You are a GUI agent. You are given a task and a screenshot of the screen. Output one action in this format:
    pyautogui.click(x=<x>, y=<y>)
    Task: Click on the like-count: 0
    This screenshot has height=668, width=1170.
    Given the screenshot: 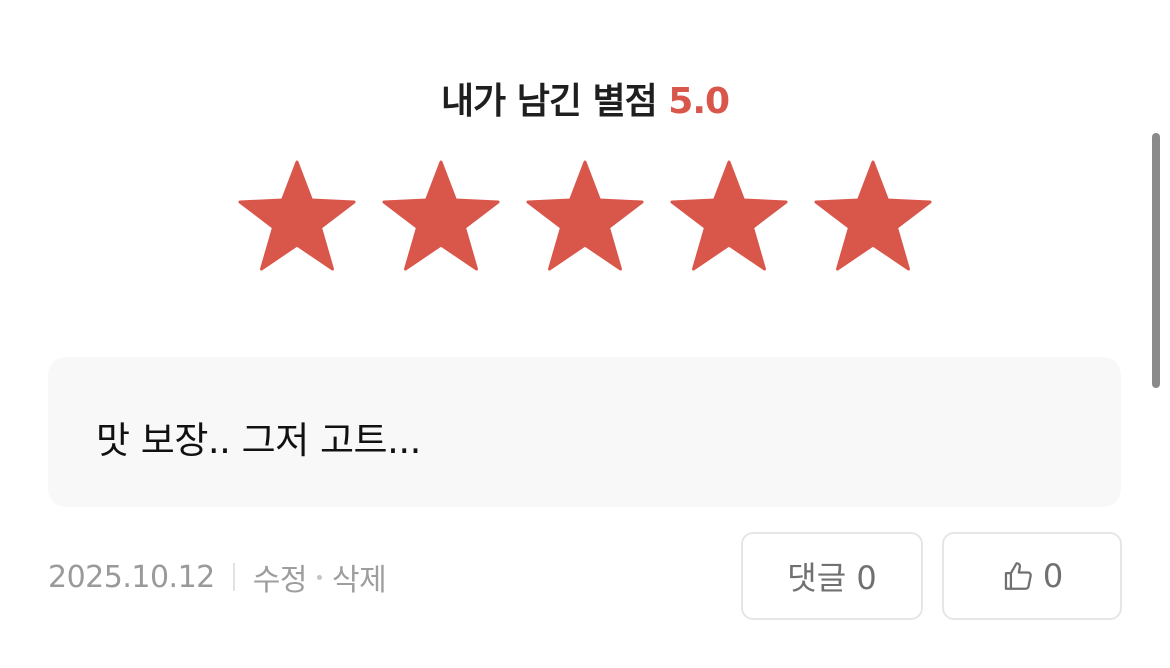 What is the action you would take?
    pyautogui.click(x=1053, y=576)
    